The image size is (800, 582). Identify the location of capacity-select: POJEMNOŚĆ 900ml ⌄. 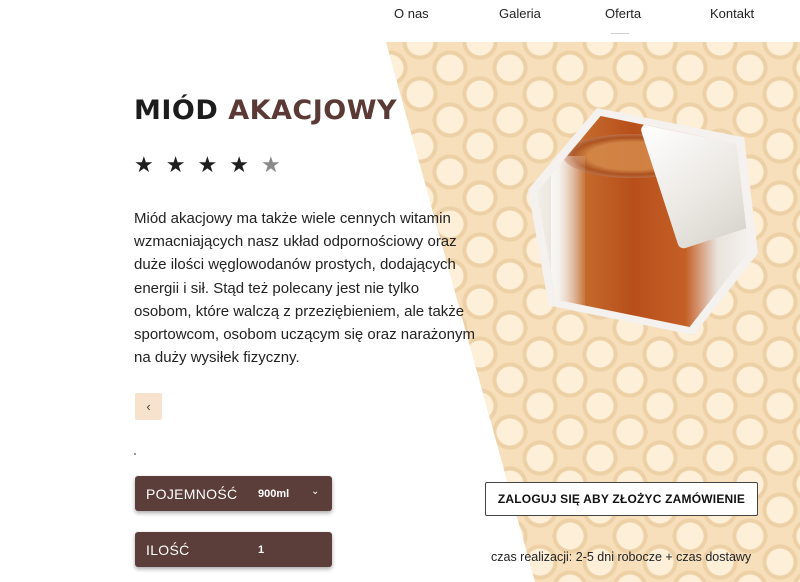
(233, 493).